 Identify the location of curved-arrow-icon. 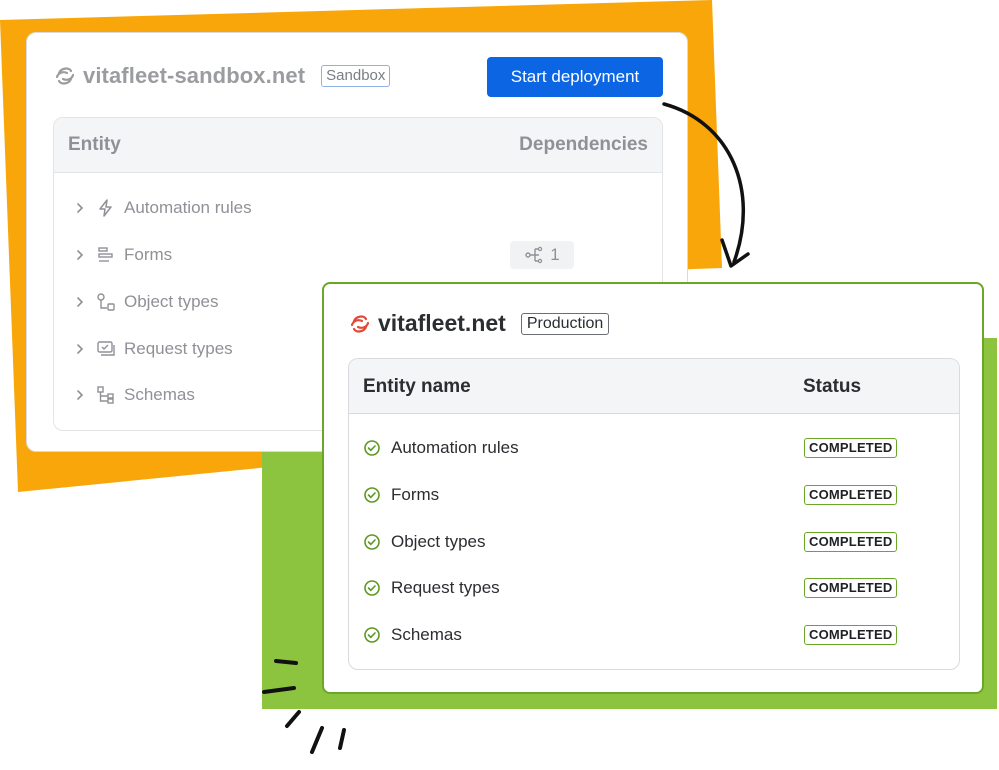
(703, 183).